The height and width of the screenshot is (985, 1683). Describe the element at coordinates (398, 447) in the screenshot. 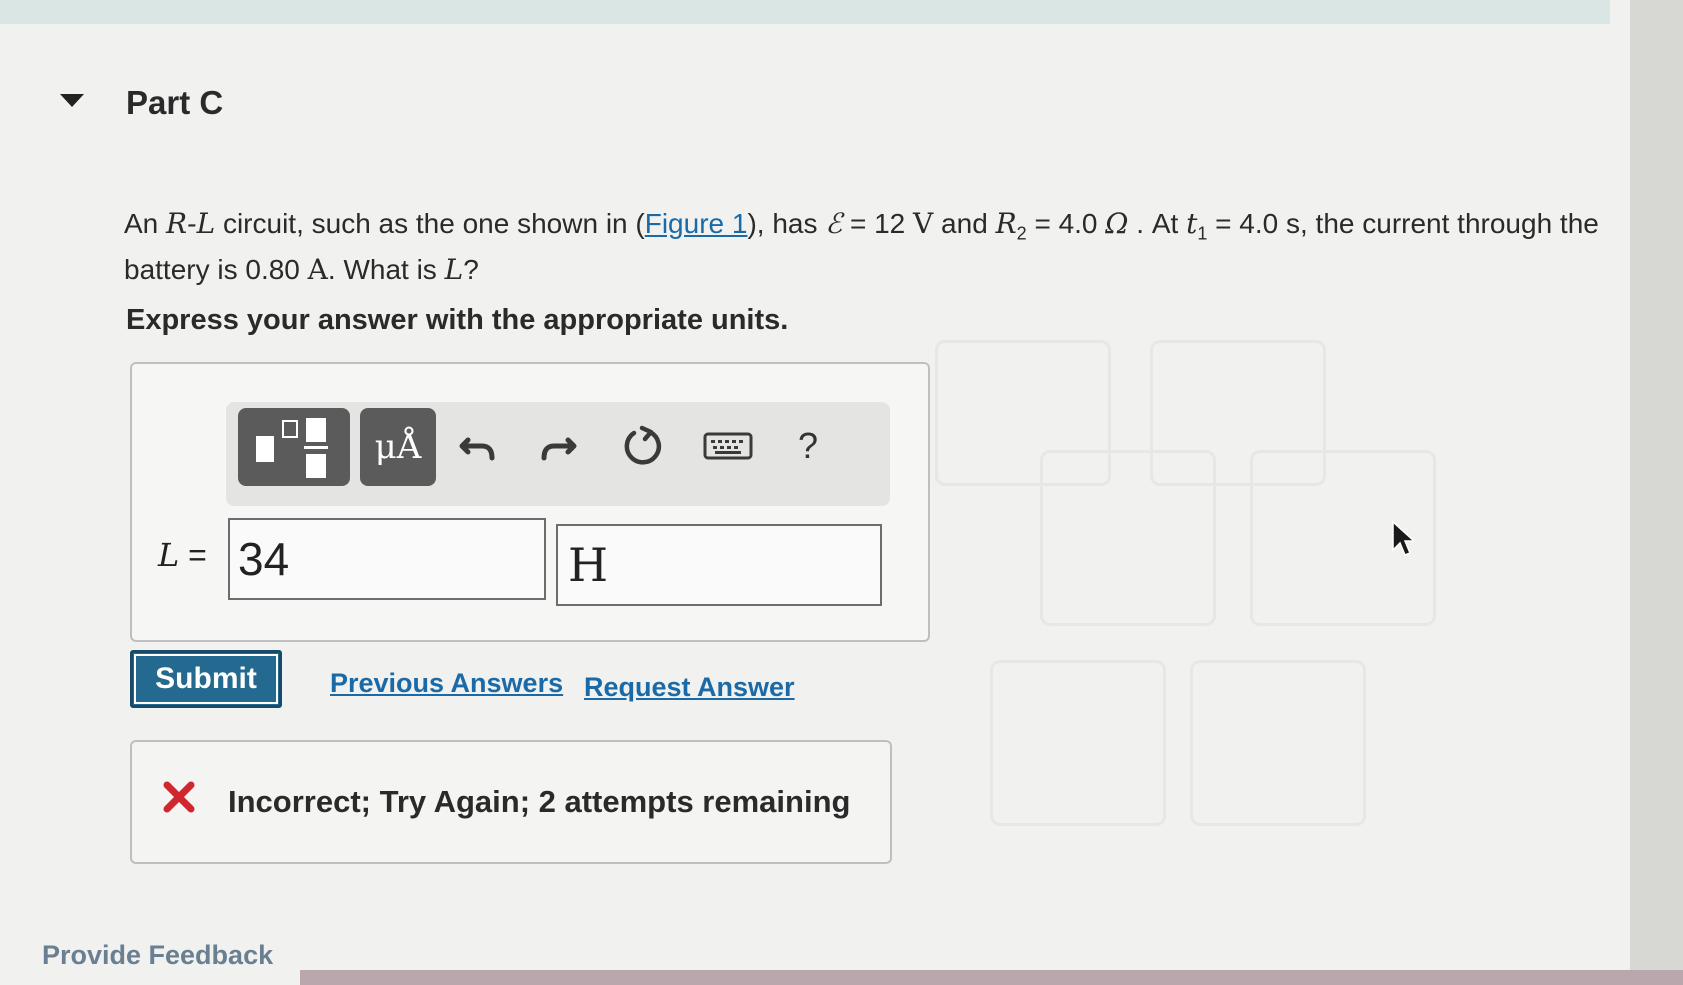

I see `units-button: μÅ` at that location.